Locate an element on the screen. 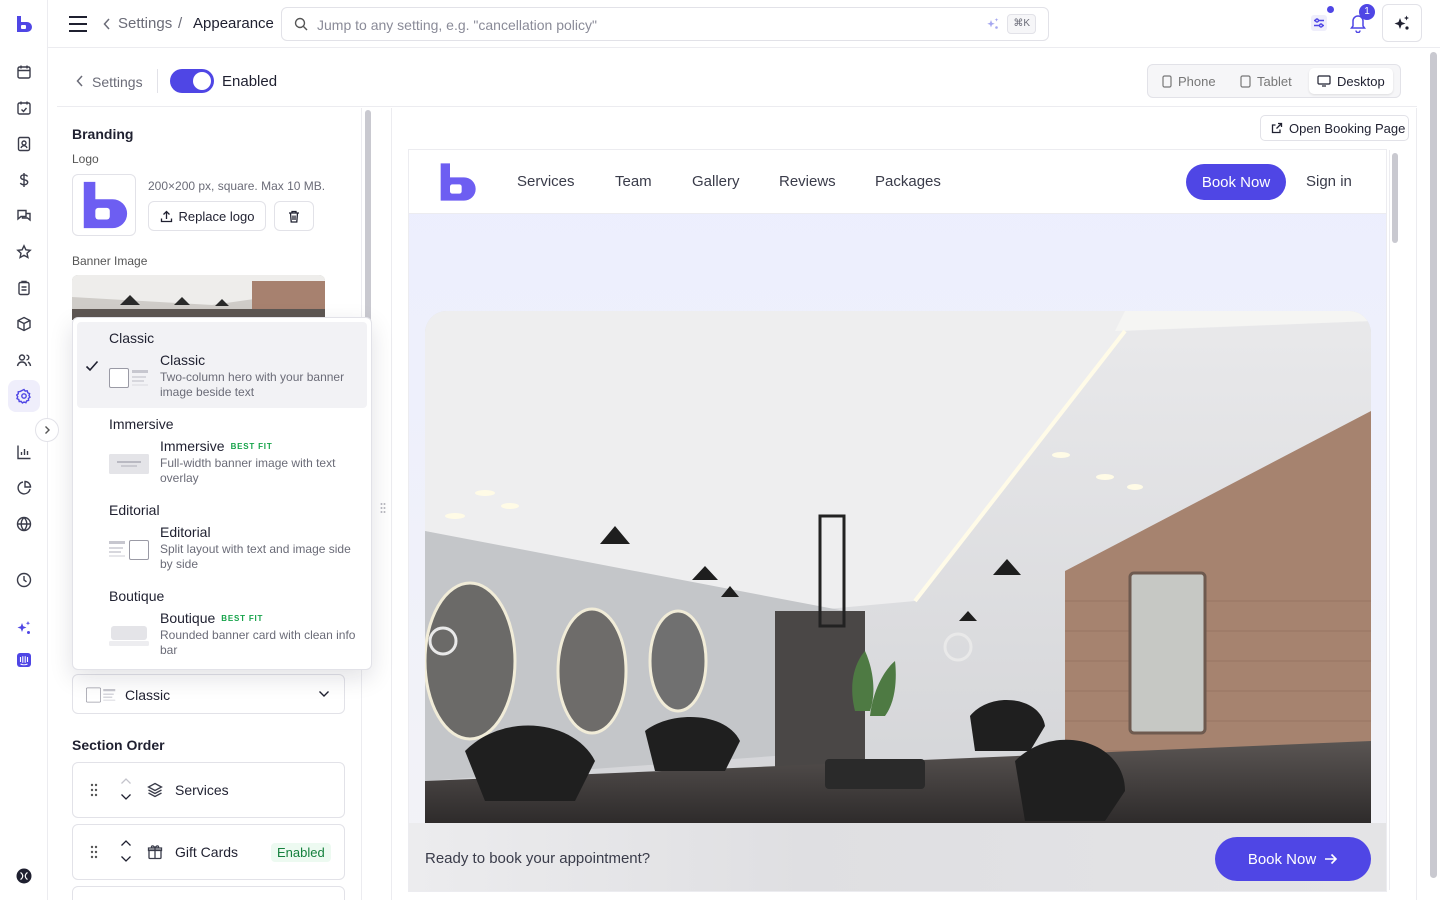 This screenshot has height=900, width=1440. layers-icon is located at coordinates (155, 790).